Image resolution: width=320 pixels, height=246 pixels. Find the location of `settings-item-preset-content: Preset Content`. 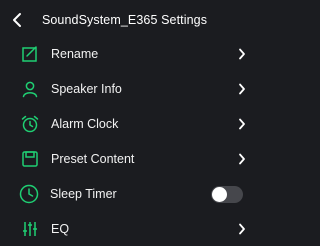

settings-item-preset-content: Preset Content is located at coordinates (124, 159).